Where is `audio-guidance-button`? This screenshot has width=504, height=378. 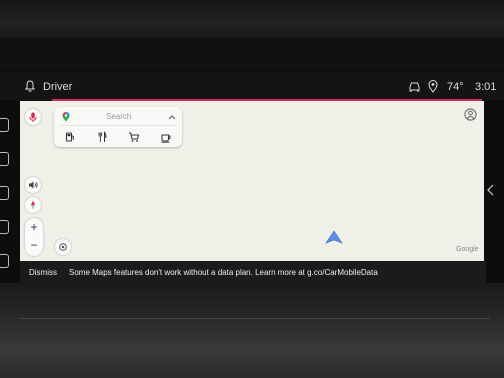 audio-guidance-button is located at coordinates (33, 185).